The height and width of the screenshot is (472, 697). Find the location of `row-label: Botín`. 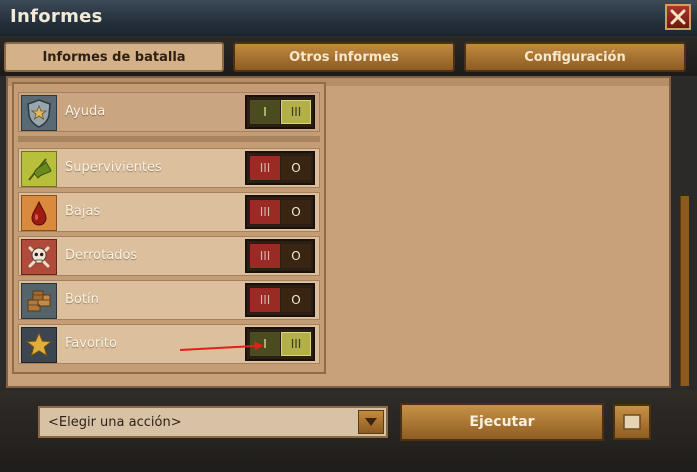

row-label: Botín is located at coordinates (82, 299).